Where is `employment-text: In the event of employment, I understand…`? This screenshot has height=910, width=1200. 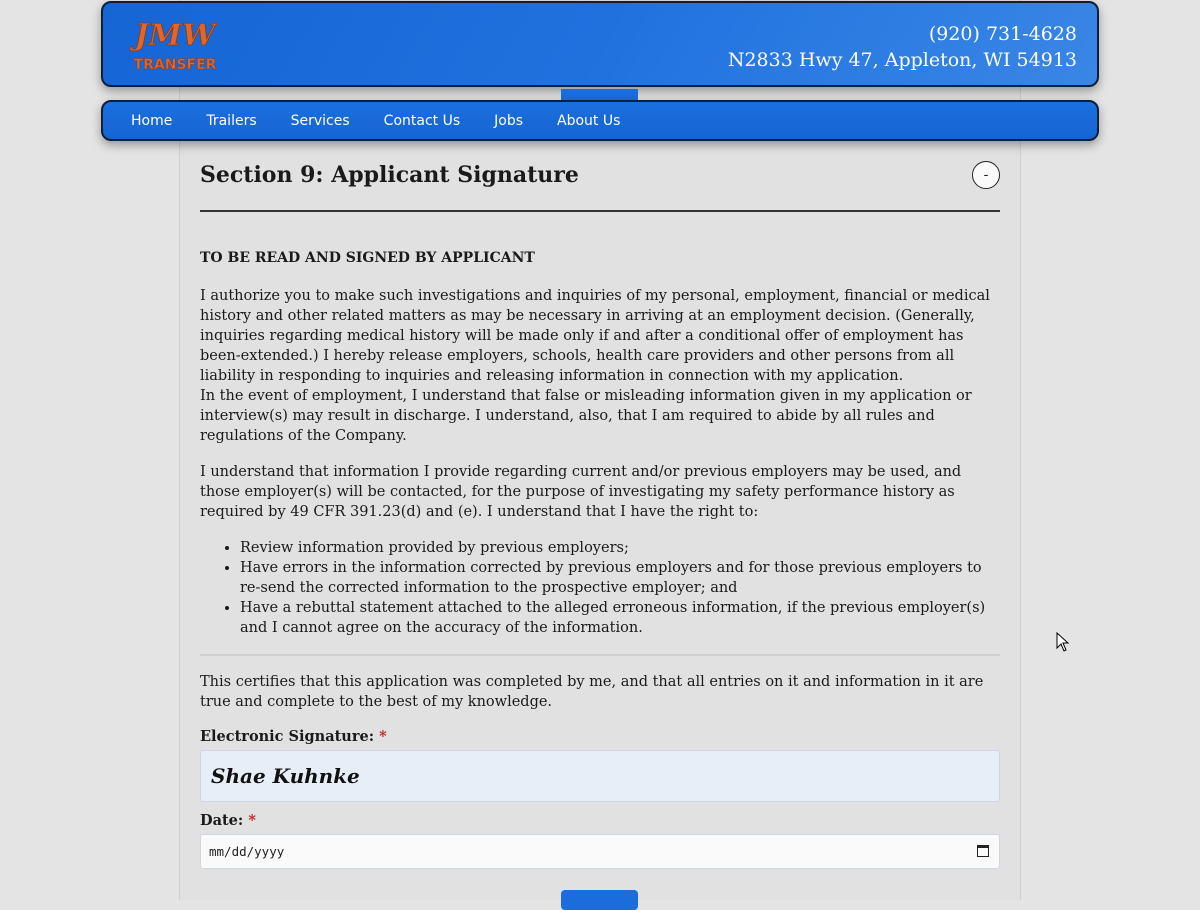 employment-text: In the event of employment, I understand… is located at coordinates (586, 416).